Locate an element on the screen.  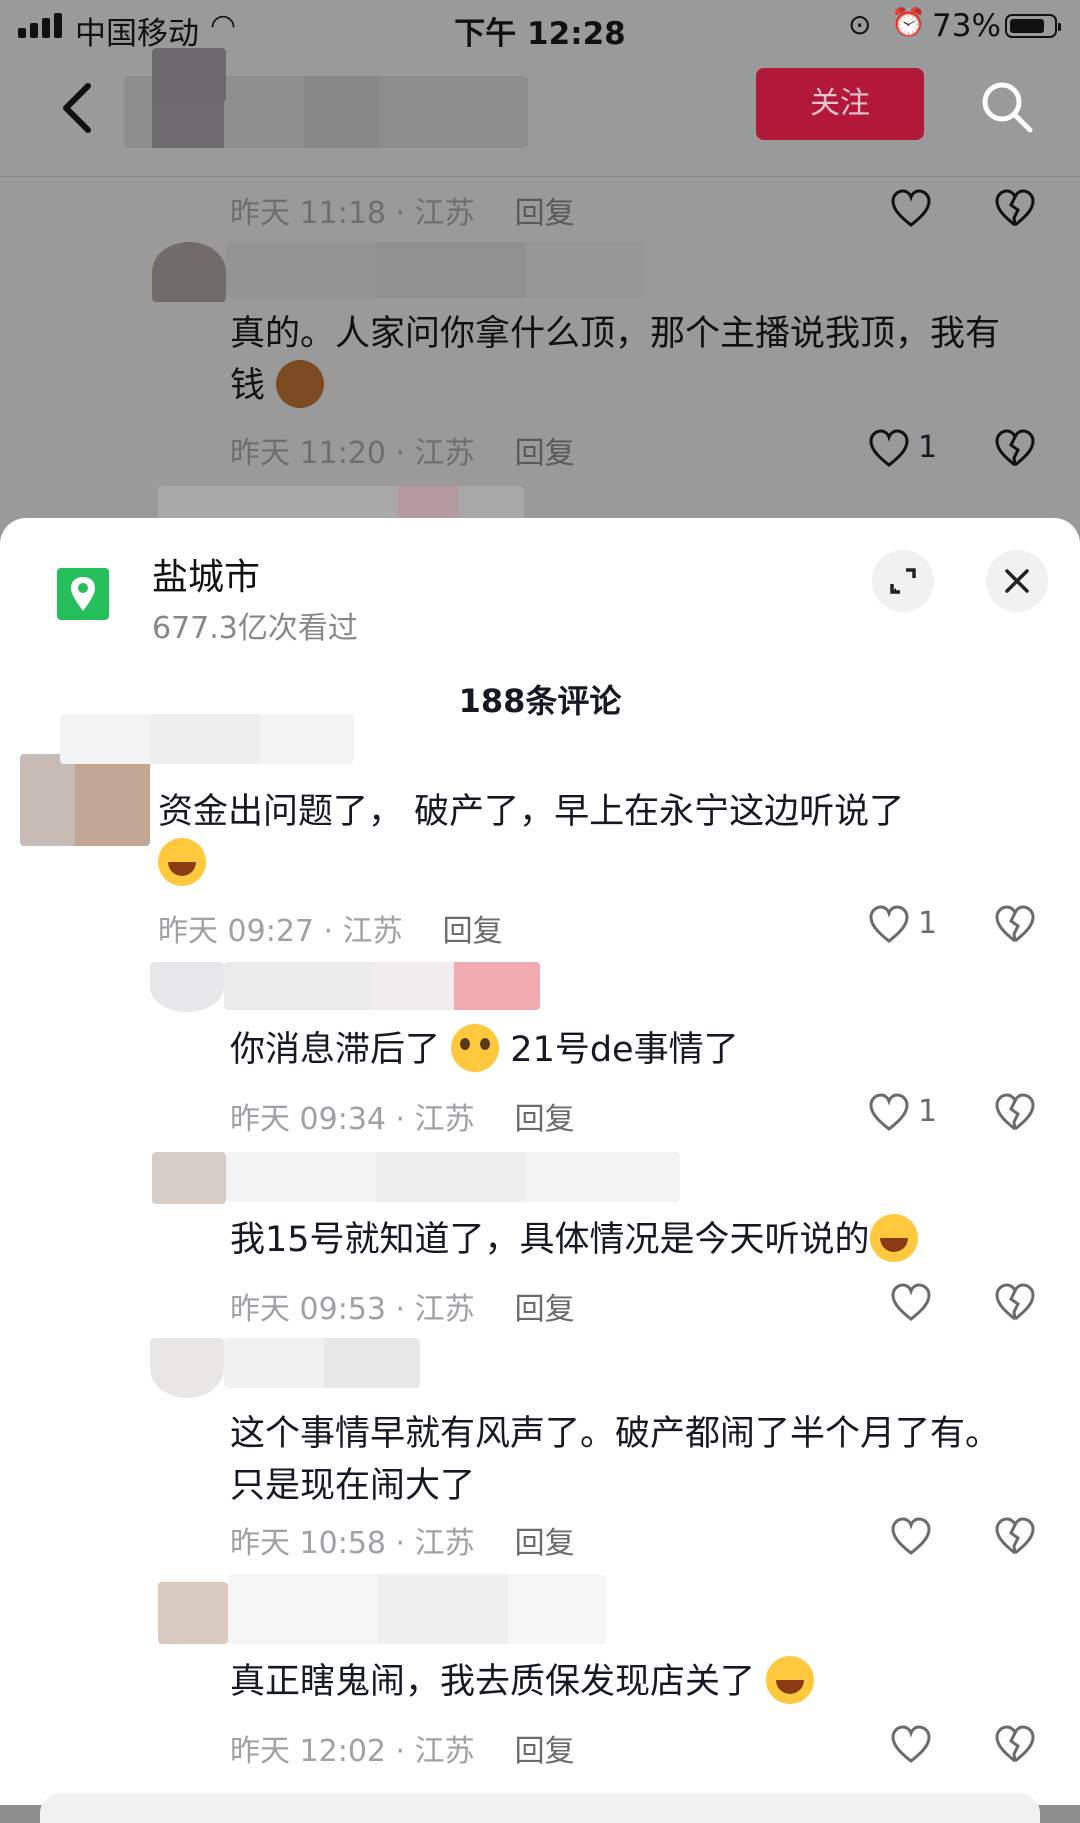
alarm-icon: ⏰ is located at coordinates (908, 22).